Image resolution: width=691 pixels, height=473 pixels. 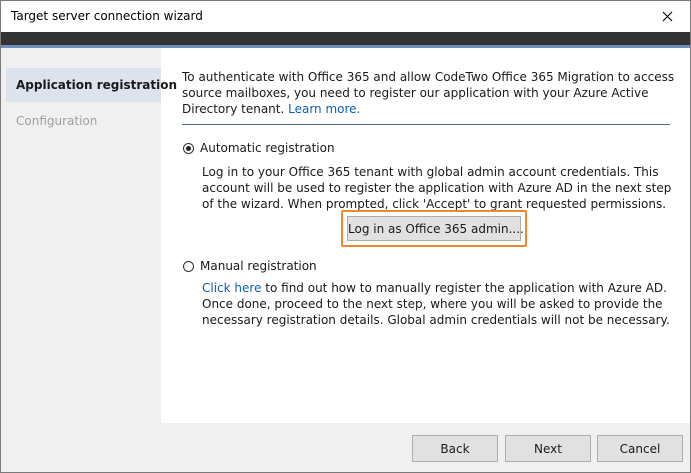 I want to click on close-button, so click(x=667, y=16).